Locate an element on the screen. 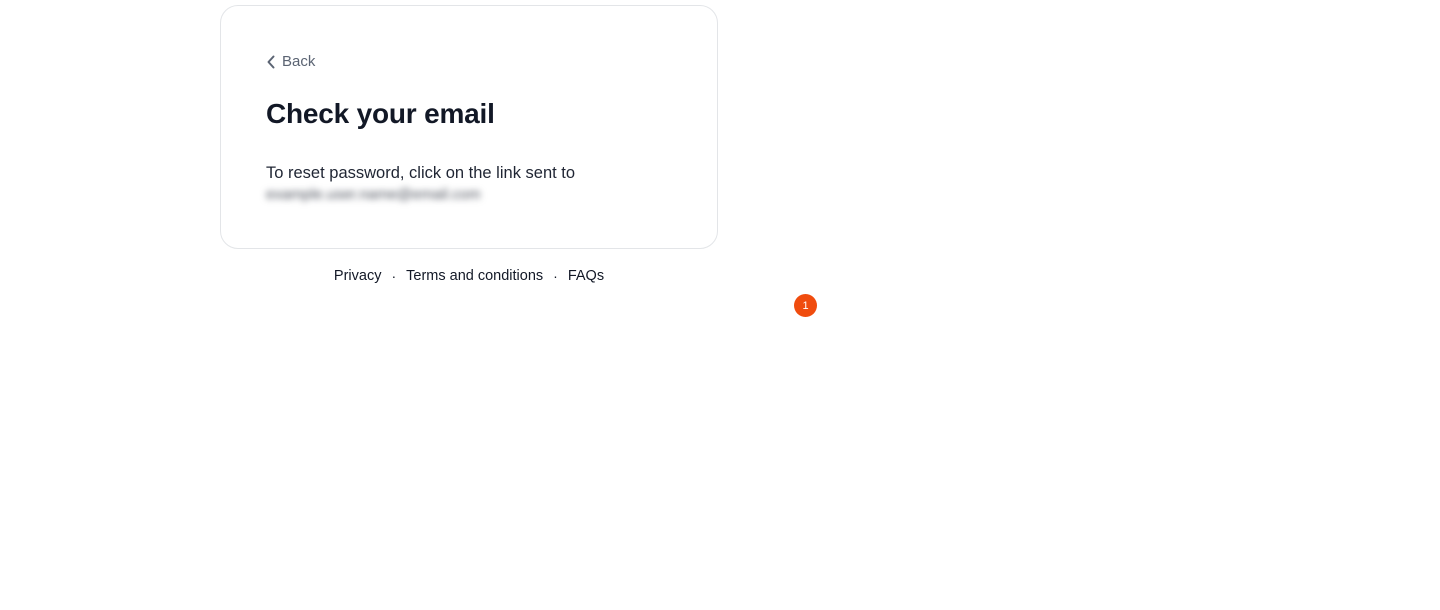 This screenshot has width=1440, height=610. footer-links: Privacy · Terms and conditions · FAQs is located at coordinates (469, 276).